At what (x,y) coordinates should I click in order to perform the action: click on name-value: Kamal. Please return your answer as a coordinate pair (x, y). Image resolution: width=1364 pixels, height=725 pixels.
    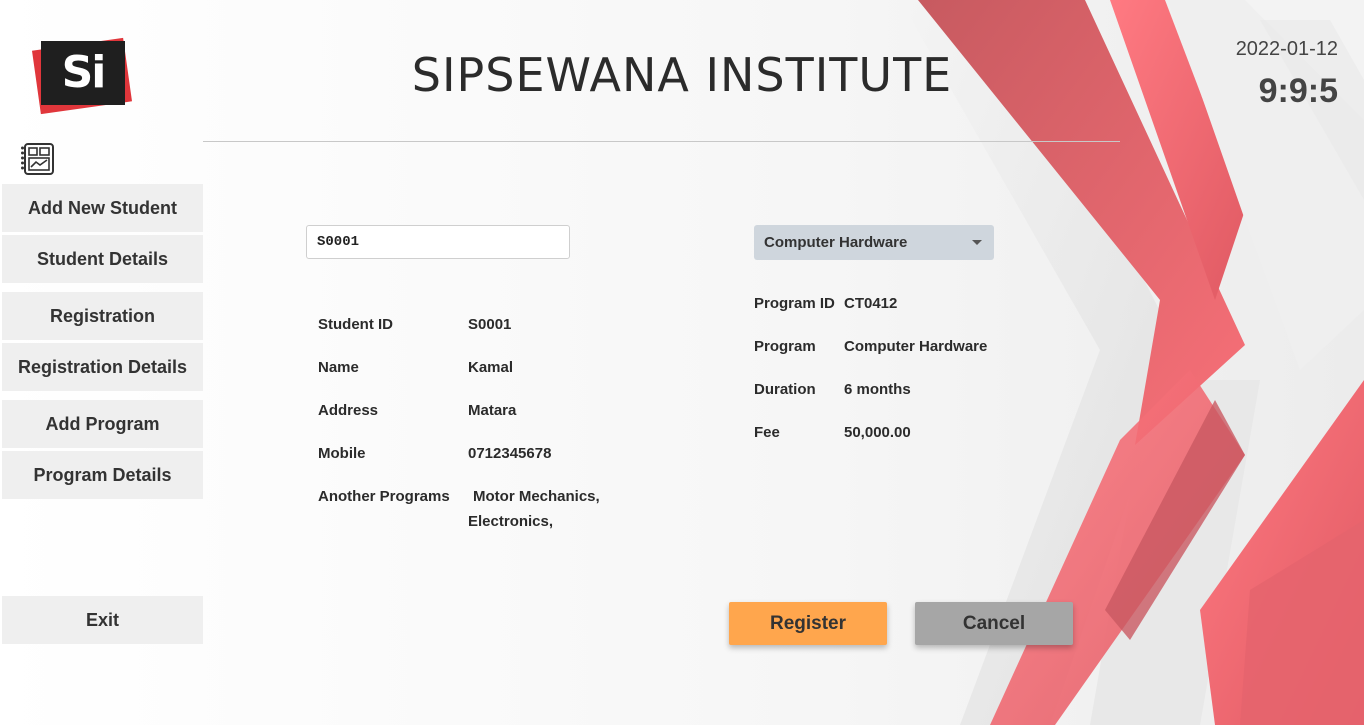
    Looking at the image, I should click on (491, 367).